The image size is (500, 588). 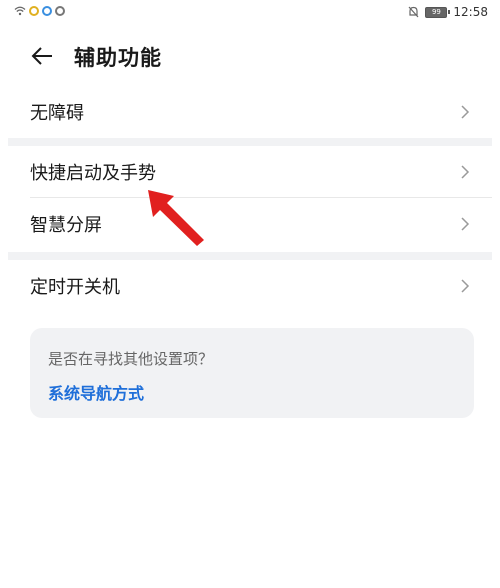 What do you see at coordinates (20, 11) in the screenshot?
I see `wifi-icon` at bounding box center [20, 11].